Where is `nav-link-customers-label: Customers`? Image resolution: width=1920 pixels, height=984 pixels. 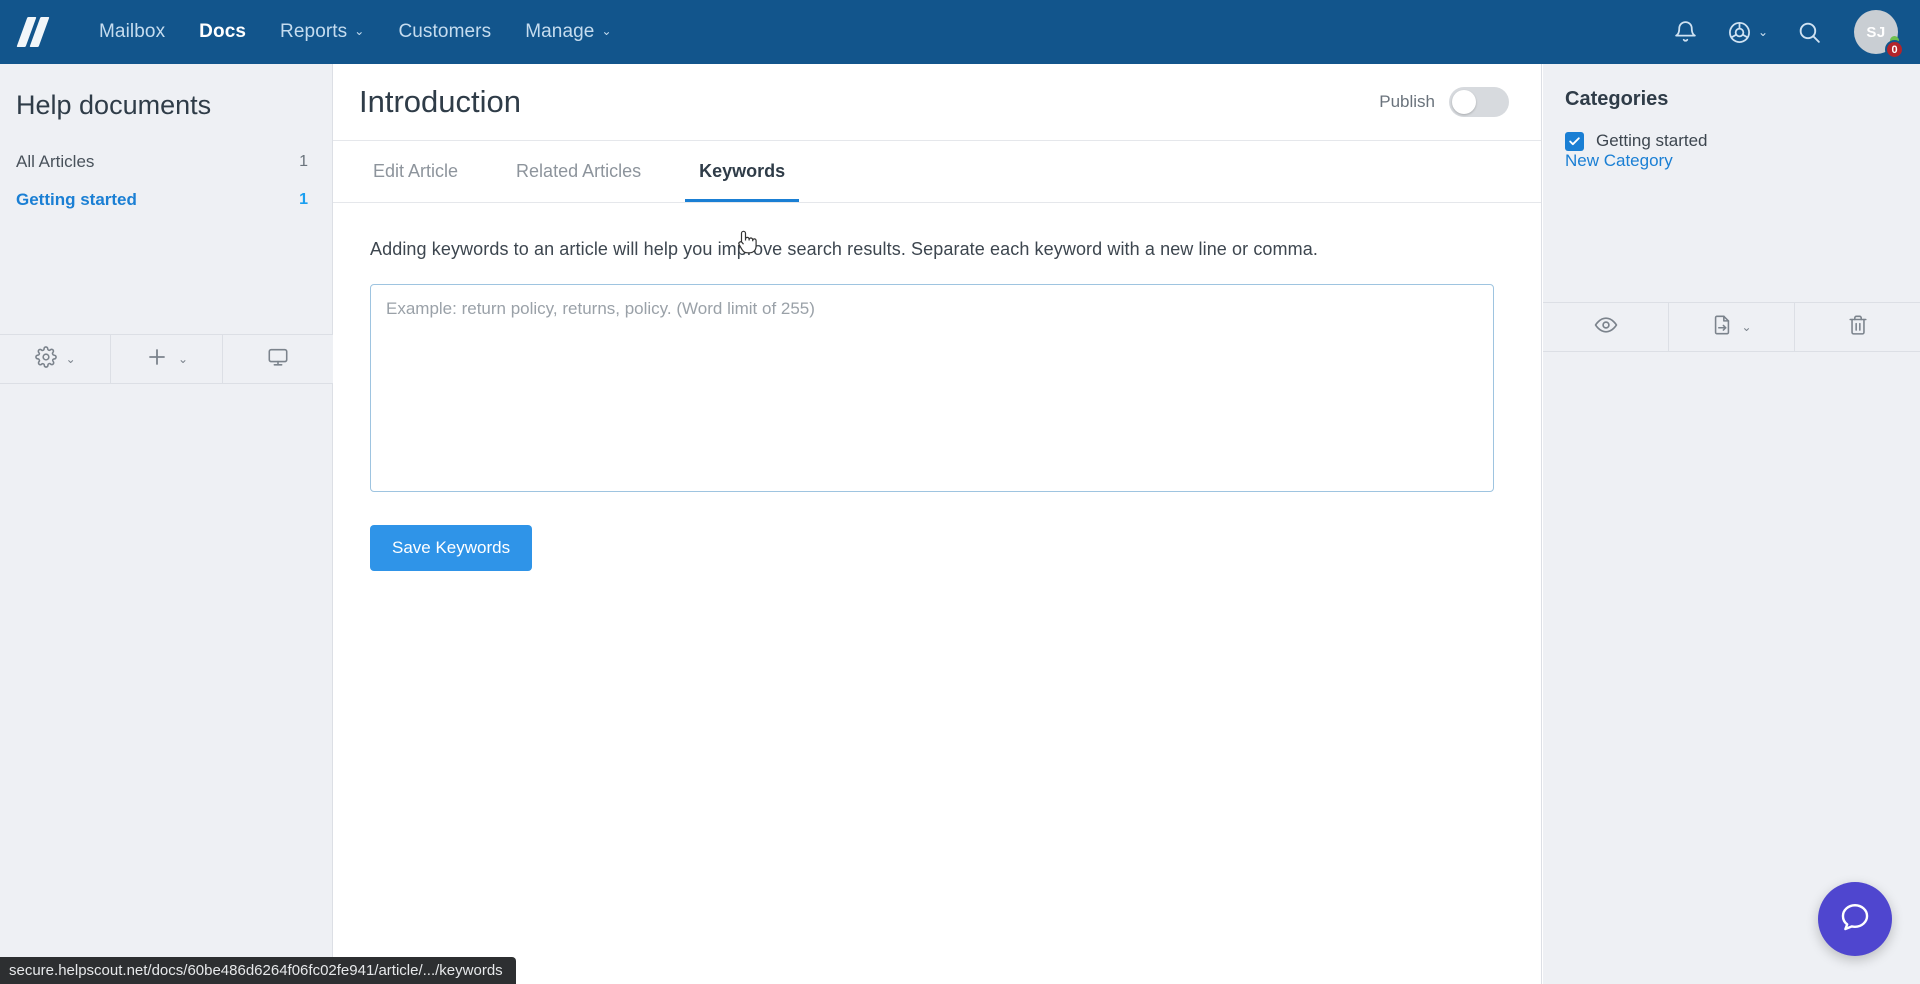
nav-link-customers-label: Customers is located at coordinates (445, 31).